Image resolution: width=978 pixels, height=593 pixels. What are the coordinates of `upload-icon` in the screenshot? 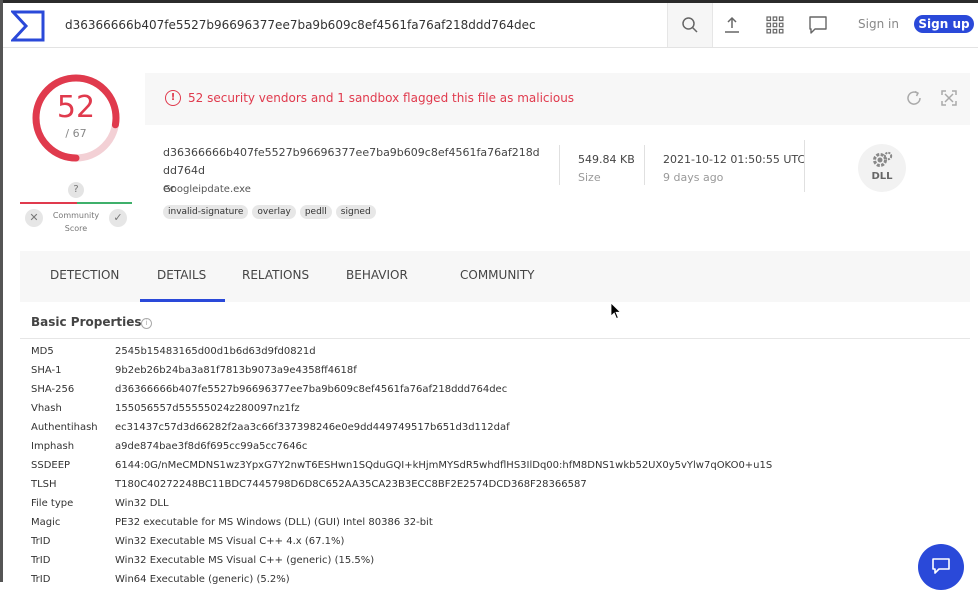 It's located at (732, 25).